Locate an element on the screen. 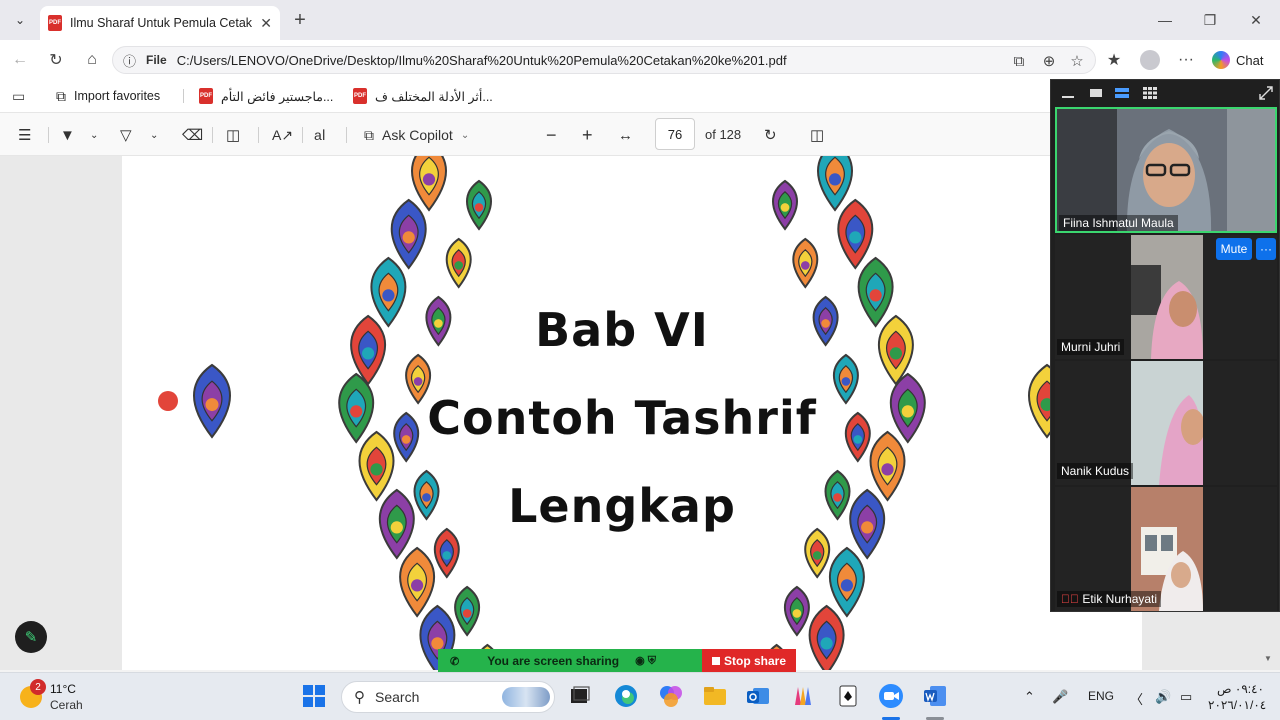  strip-view-icon is located at coordinates (1122, 93).